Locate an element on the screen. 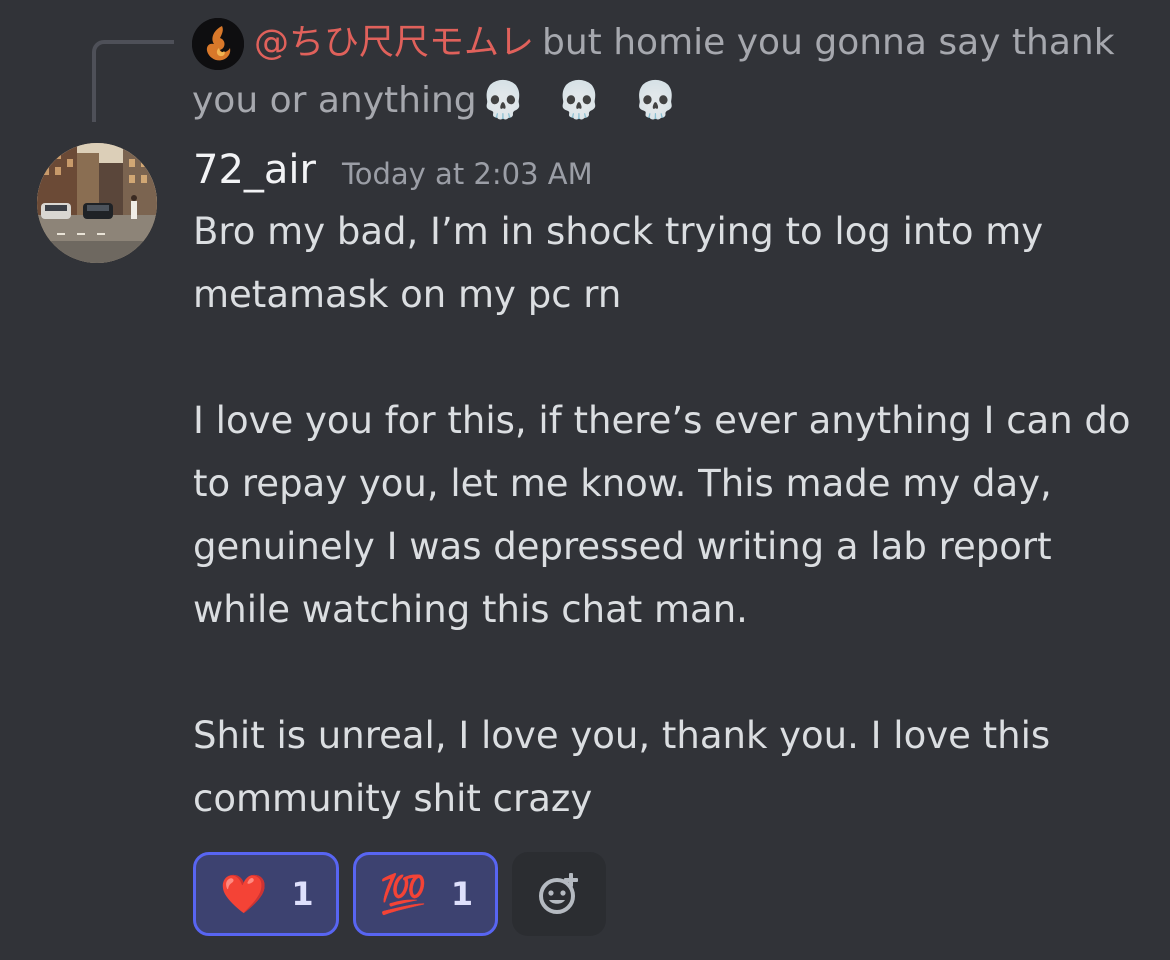 The image size is (1170, 960). hundred-points-emoji: 💯 is located at coordinates (403, 894).